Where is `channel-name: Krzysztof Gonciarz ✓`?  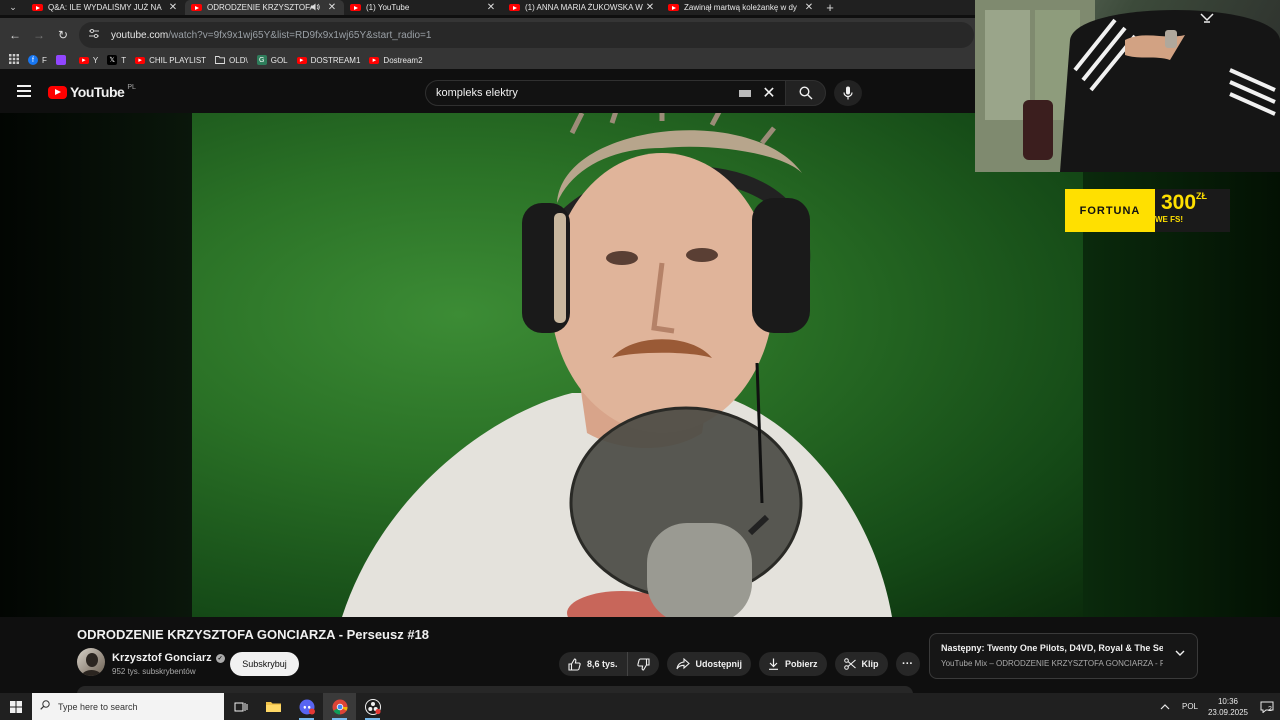 channel-name: Krzysztof Gonciarz ✓ is located at coordinates (168, 658).